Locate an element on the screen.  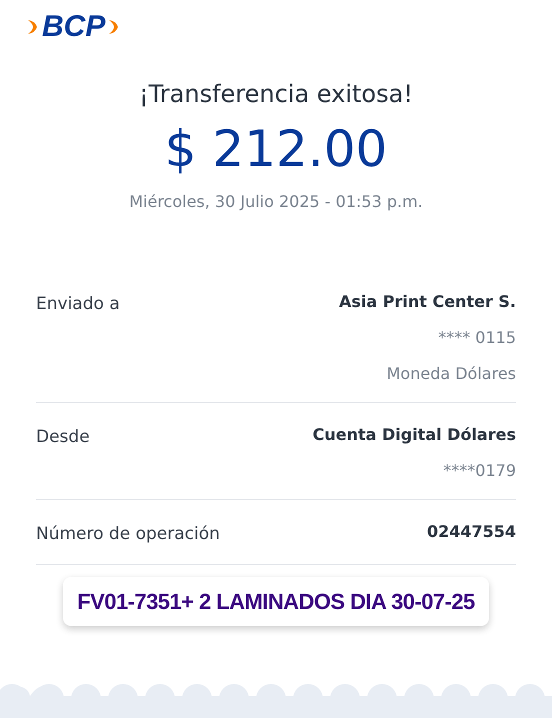
amount-text: $ 212.00 is located at coordinates (276, 149).